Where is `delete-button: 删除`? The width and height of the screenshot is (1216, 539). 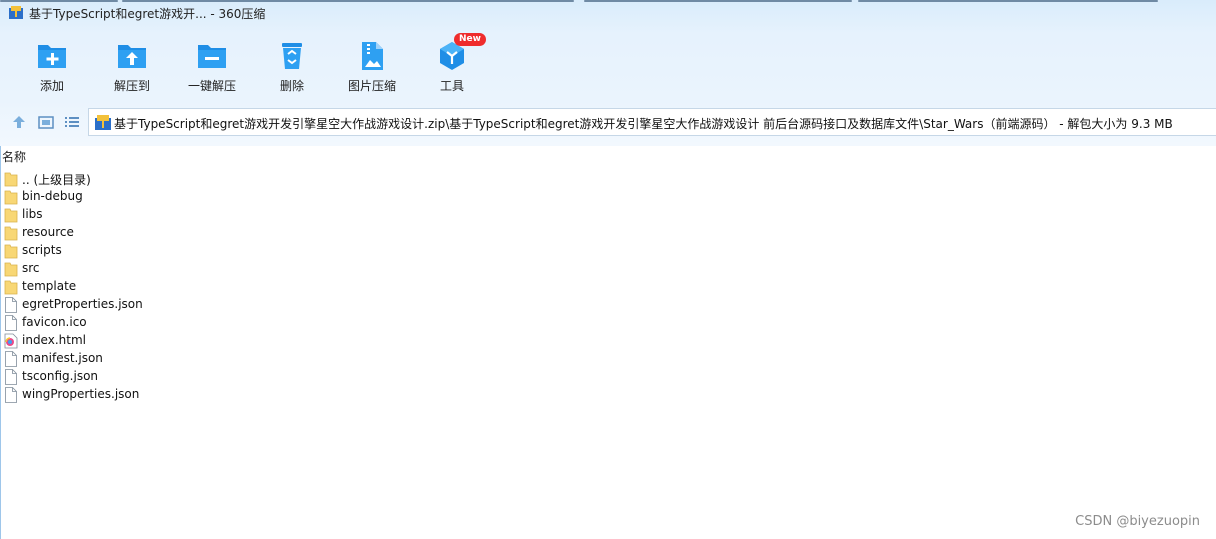 delete-button: 删除 is located at coordinates (292, 68).